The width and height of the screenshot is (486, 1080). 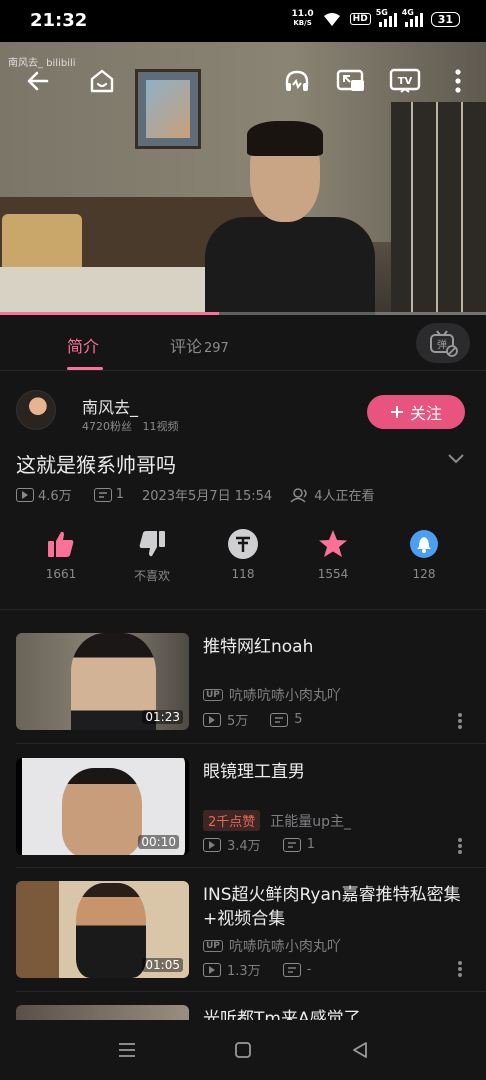 I want to click on hd-badge: HD, so click(x=360, y=19).